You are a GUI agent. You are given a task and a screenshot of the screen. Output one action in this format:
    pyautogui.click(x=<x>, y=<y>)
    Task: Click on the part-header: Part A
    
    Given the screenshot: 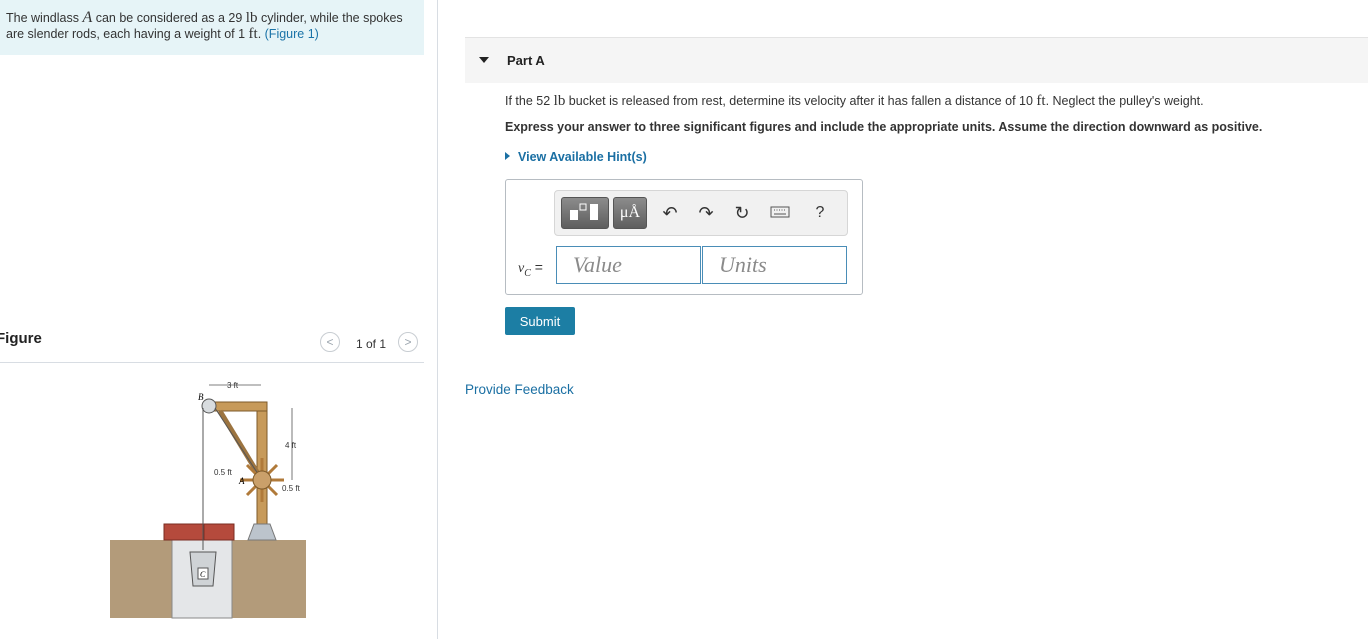 What is the action you would take?
    pyautogui.click(x=916, y=60)
    